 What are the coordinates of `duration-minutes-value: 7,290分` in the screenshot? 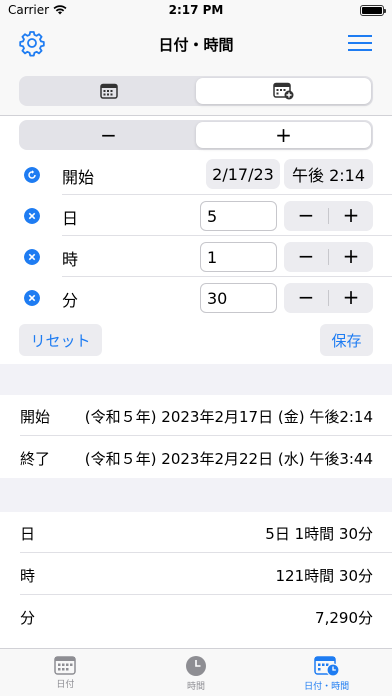 It's located at (344, 618).